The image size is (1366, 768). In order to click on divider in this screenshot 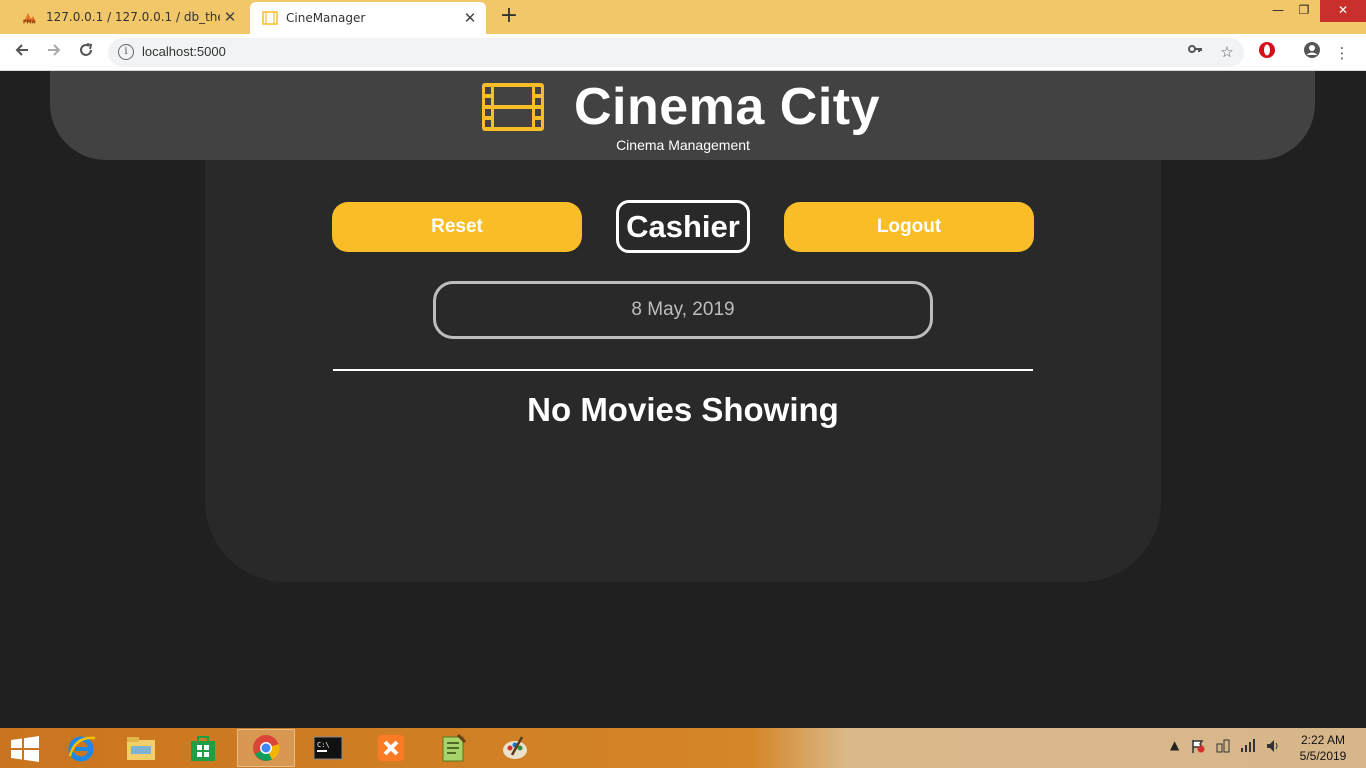, I will do `click(683, 370)`.